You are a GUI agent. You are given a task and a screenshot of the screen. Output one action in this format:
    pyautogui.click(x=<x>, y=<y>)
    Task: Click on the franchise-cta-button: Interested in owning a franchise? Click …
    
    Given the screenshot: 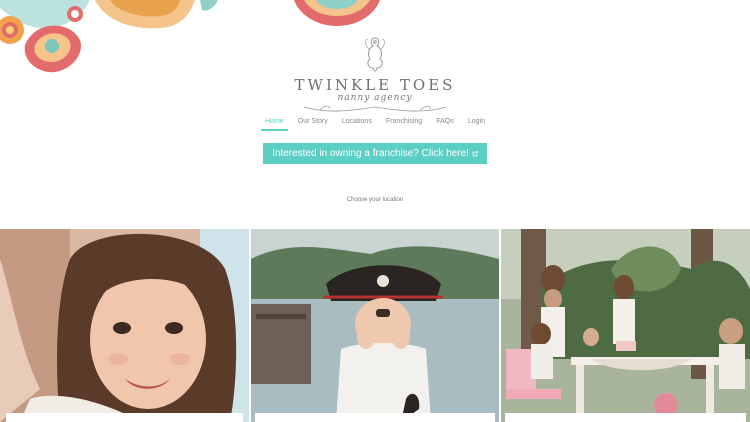 What is the action you would take?
    pyautogui.click(x=375, y=153)
    